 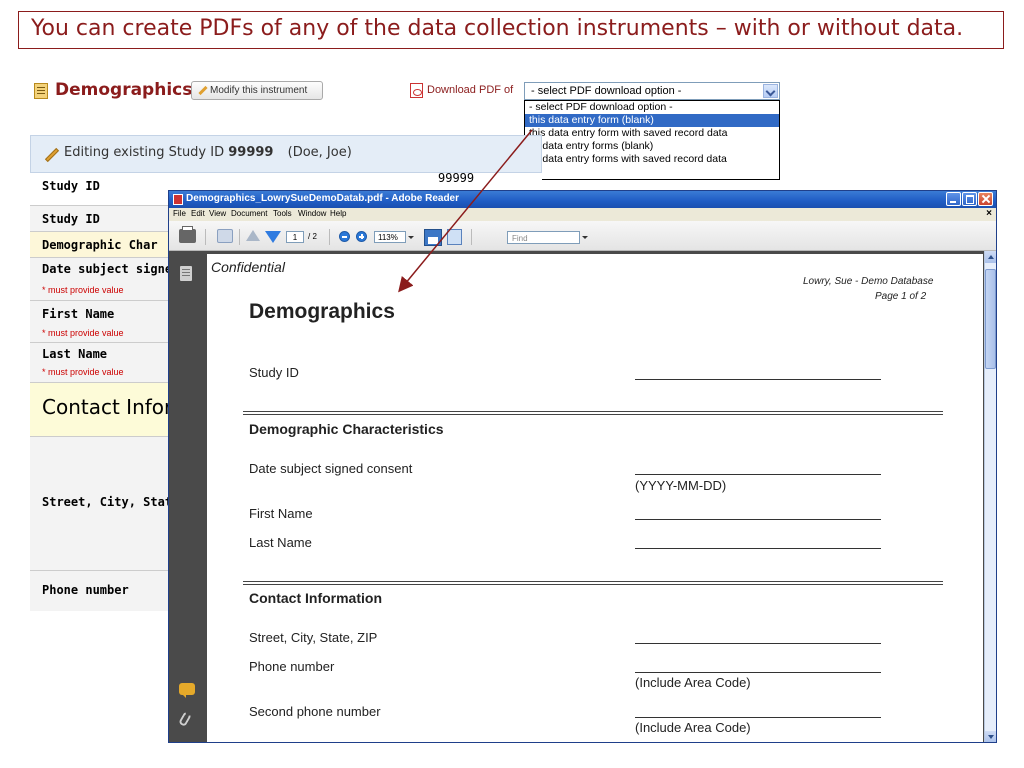 I want to click on modify-instrument-button: Modify this instrument, so click(x=257, y=90).